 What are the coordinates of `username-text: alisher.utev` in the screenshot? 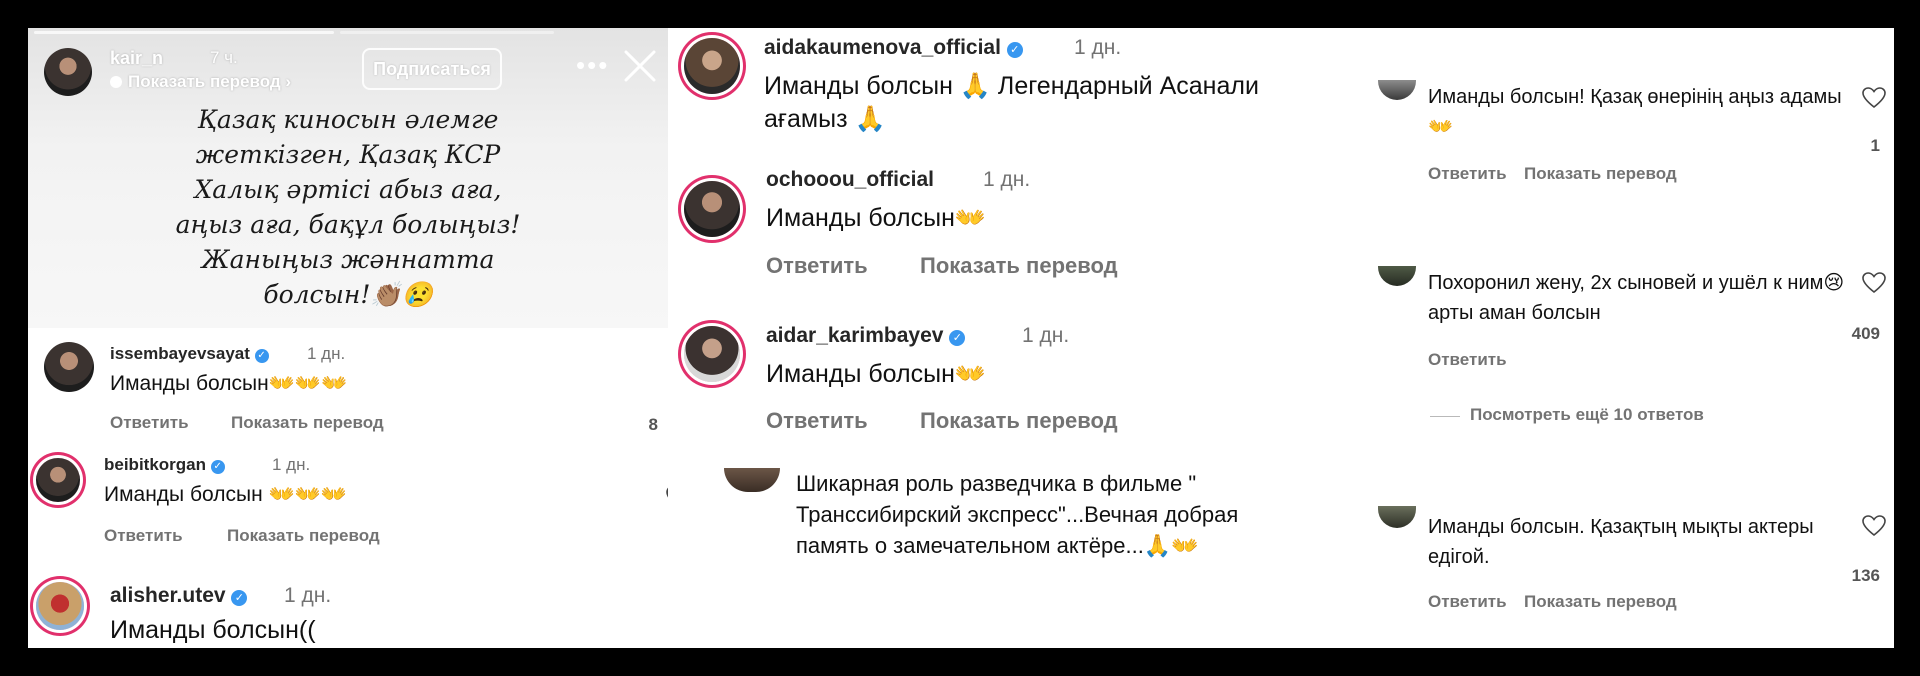 It's located at (168, 595).